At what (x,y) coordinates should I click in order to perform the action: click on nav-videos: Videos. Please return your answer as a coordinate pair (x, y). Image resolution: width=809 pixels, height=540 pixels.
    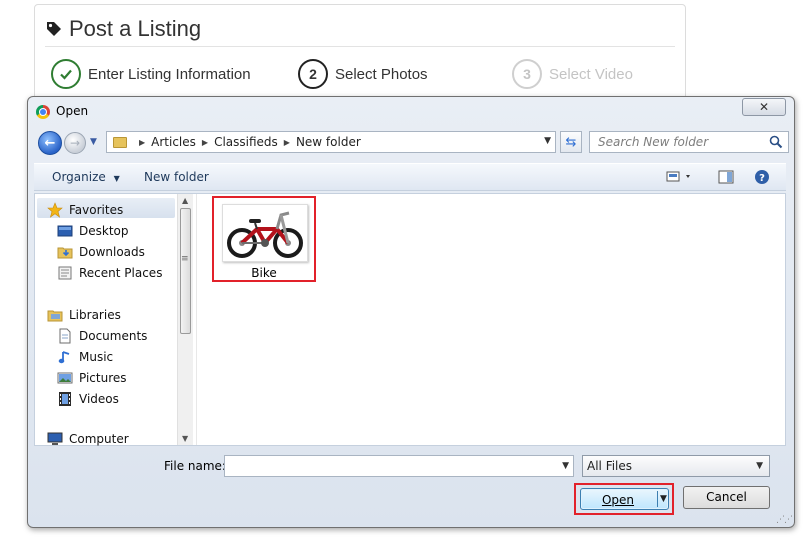
    Looking at the image, I should click on (88, 399).